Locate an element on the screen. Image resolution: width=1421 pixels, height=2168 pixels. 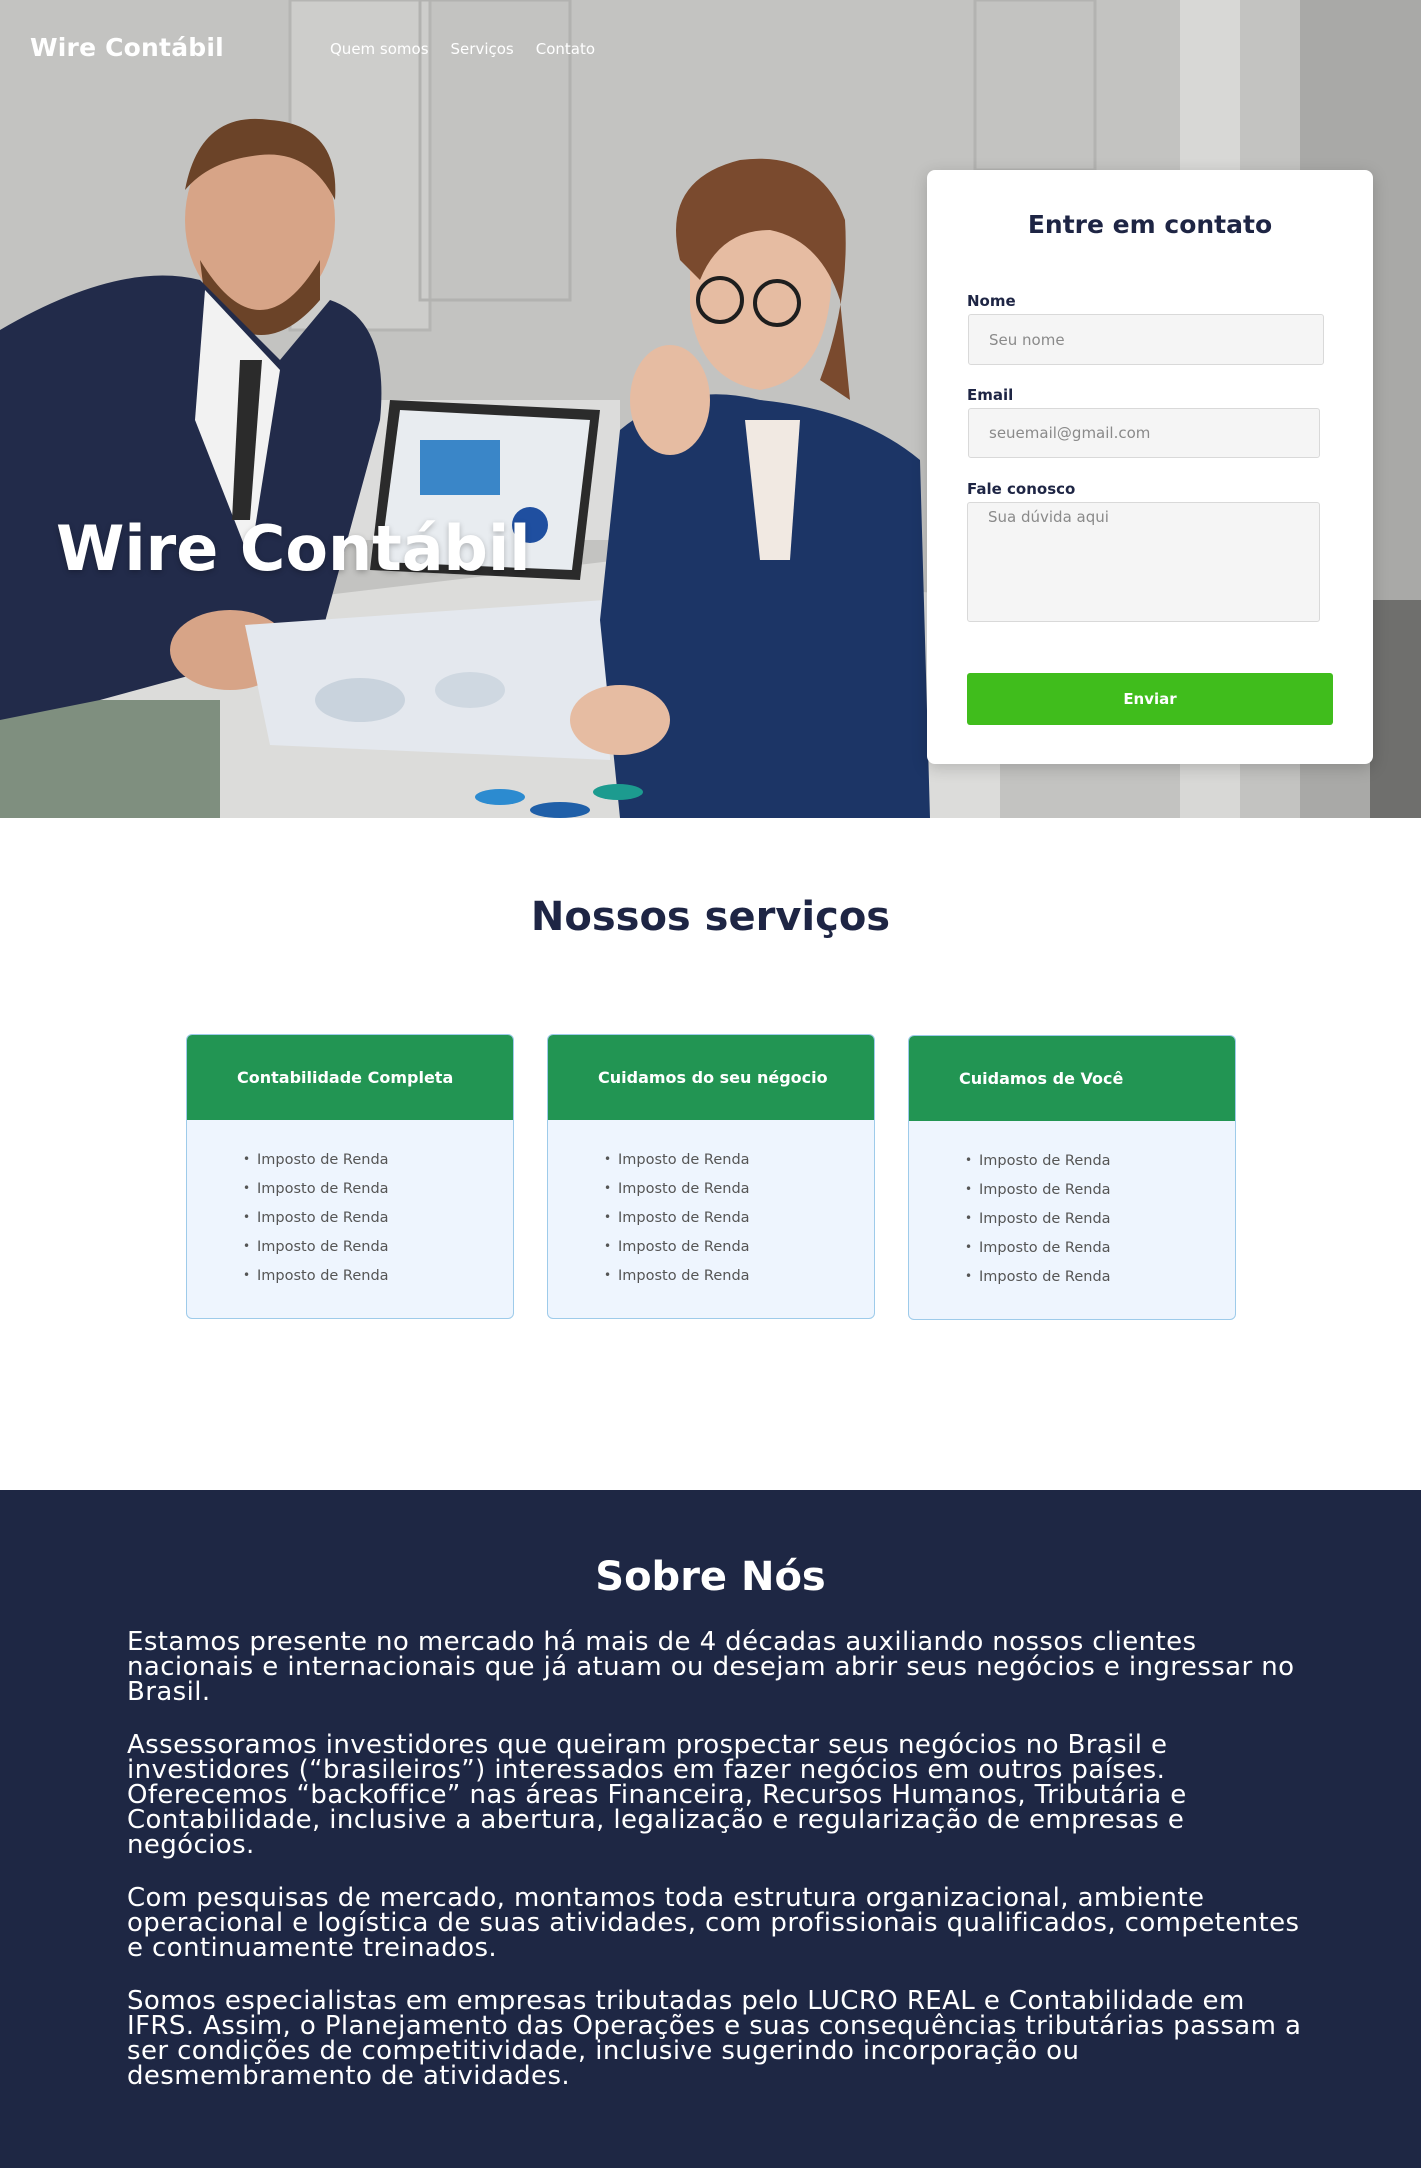
message-textarea is located at coordinates (1143, 562).